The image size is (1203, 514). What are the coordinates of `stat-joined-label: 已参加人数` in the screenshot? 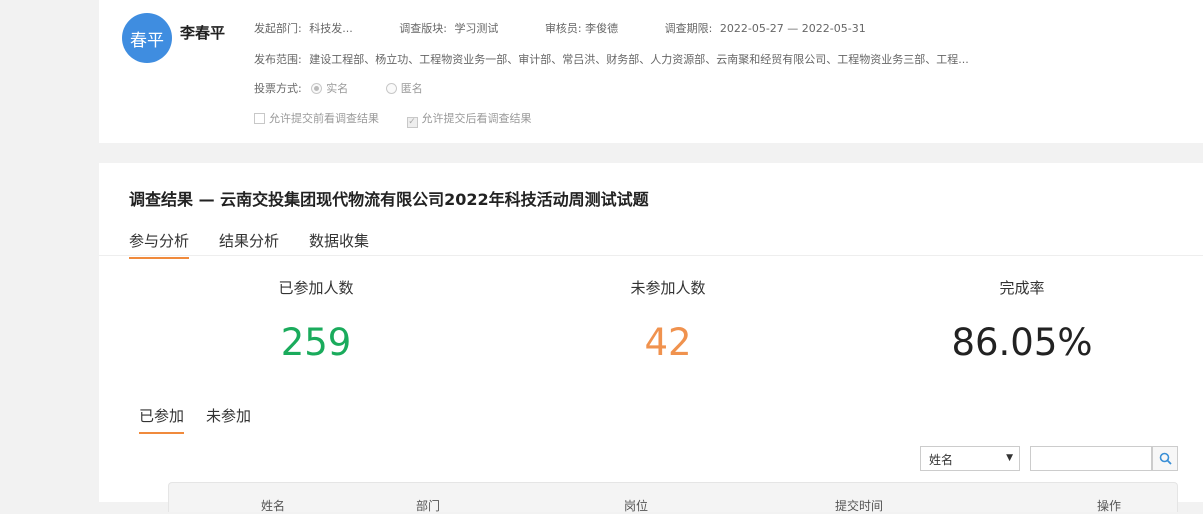 It's located at (316, 288).